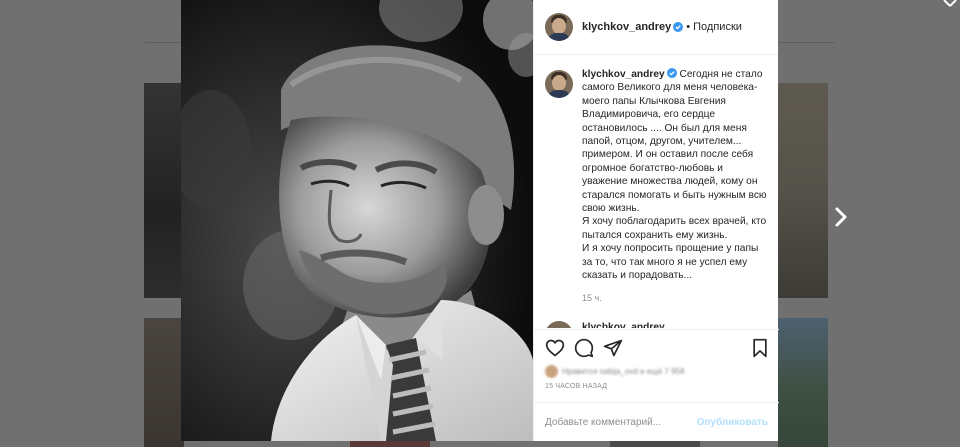 The image size is (960, 447). I want to click on comment-icon, so click(584, 348).